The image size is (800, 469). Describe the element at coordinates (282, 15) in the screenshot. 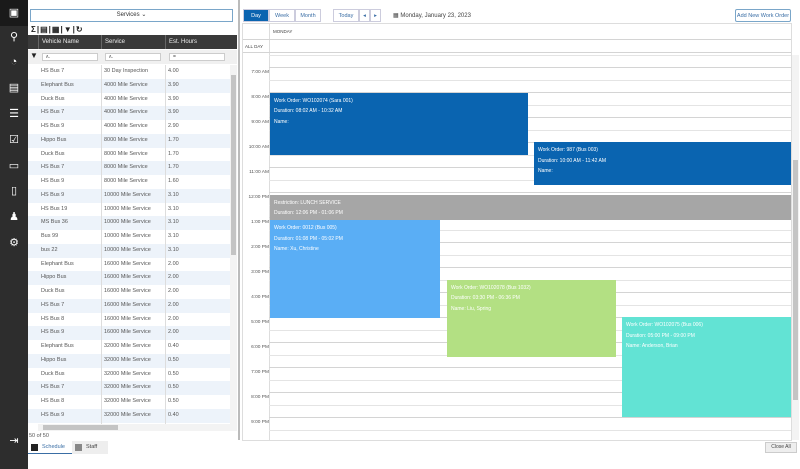

I see `view-week-button: Week` at that location.